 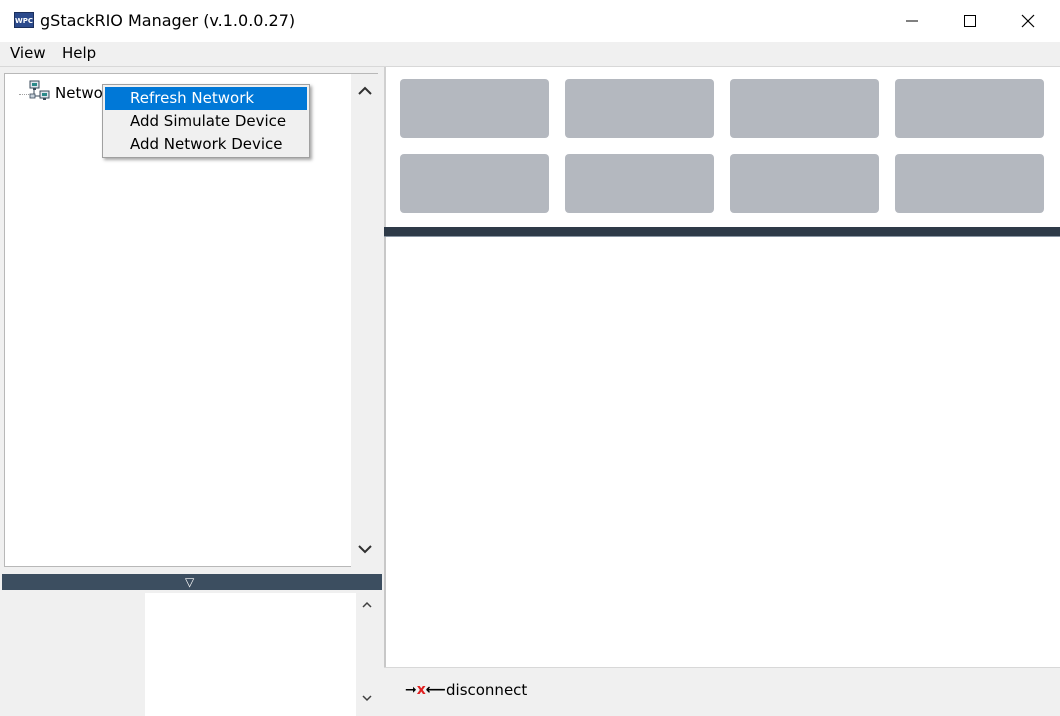 What do you see at coordinates (24, 20) in the screenshot?
I see `app-logo-icon: WPC` at bounding box center [24, 20].